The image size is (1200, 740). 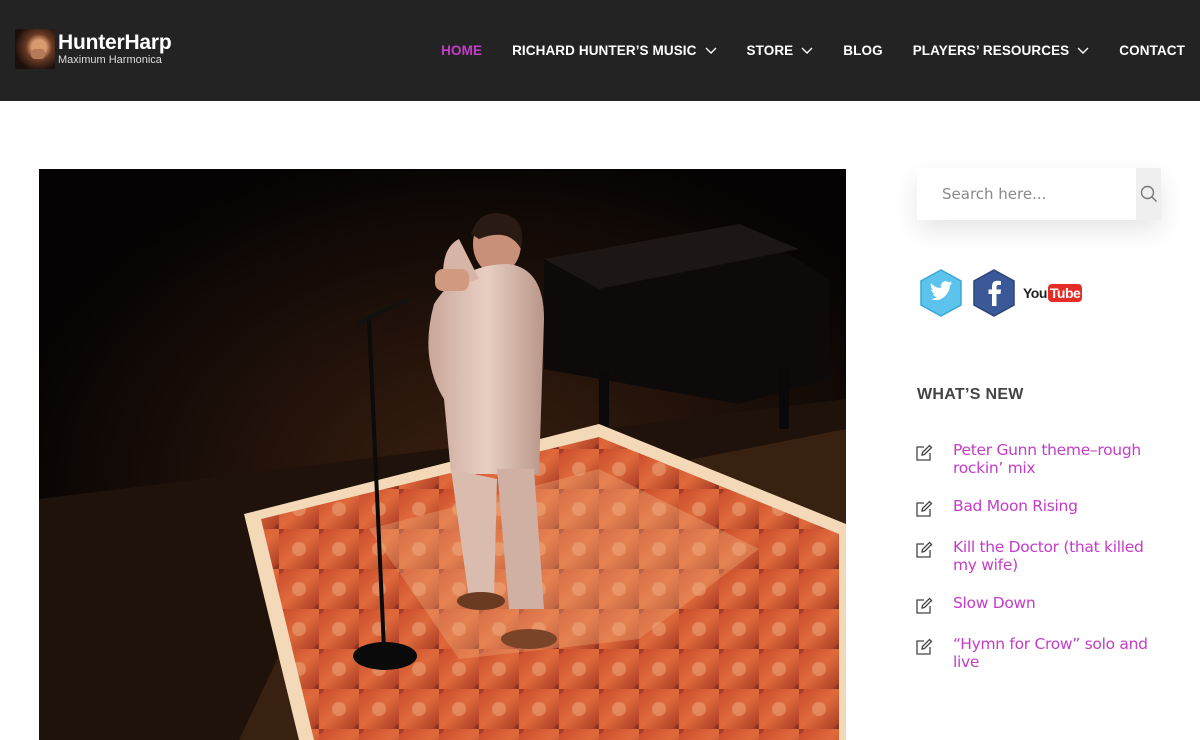 I want to click on nav-contact: CONTACT, so click(x=1152, y=50).